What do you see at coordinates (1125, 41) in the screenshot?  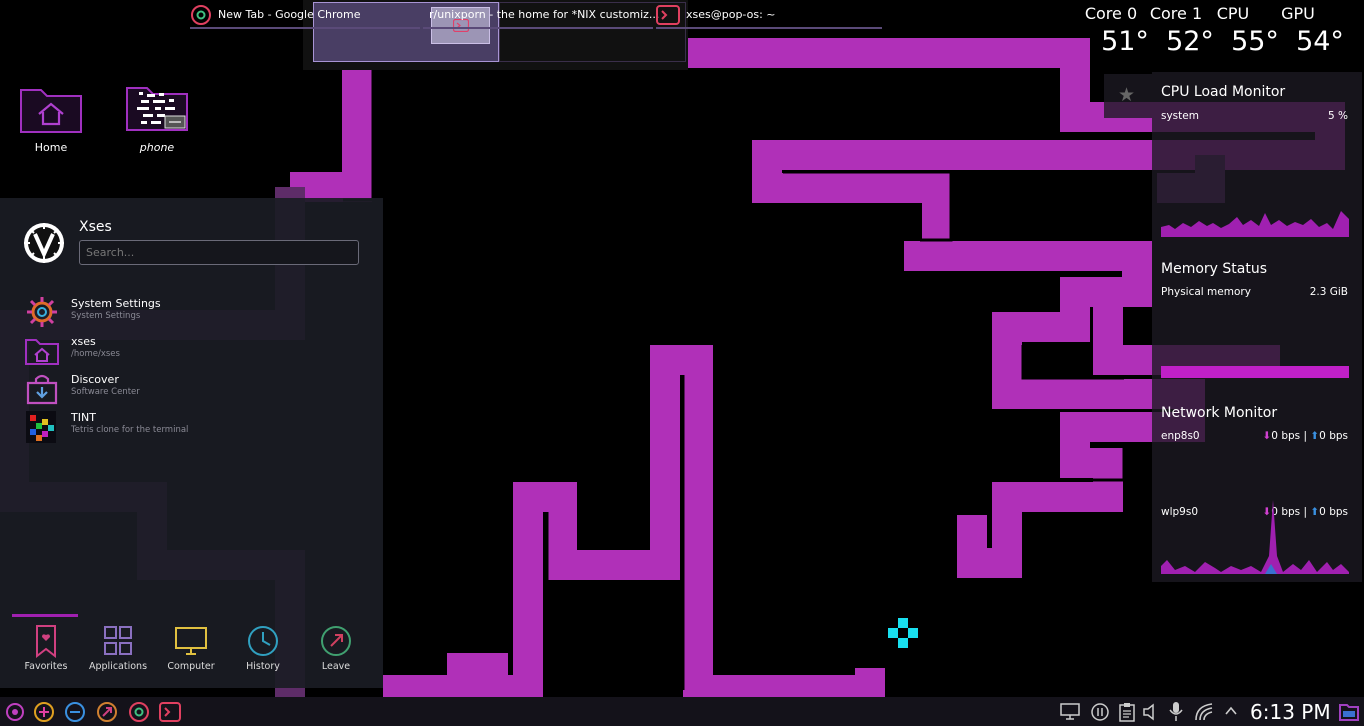 I see `sensor-value: 51°` at bounding box center [1125, 41].